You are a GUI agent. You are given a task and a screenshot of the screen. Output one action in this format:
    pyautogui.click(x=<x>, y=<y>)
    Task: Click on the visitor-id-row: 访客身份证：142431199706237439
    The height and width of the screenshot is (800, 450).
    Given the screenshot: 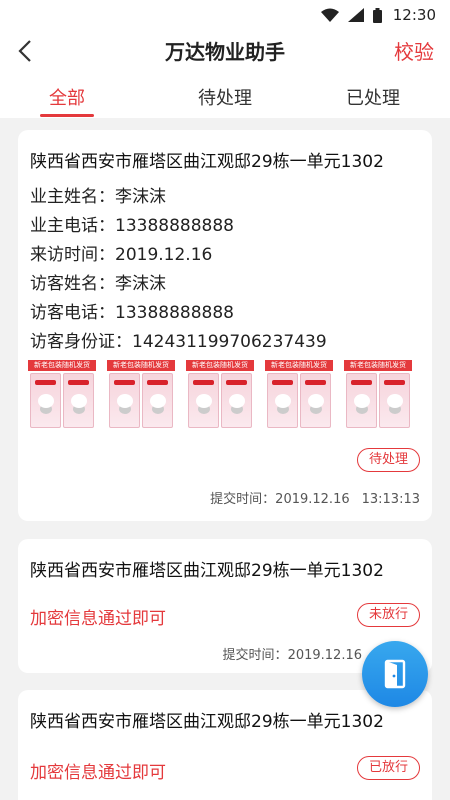 What is the action you would take?
    pyautogui.click(x=178, y=339)
    